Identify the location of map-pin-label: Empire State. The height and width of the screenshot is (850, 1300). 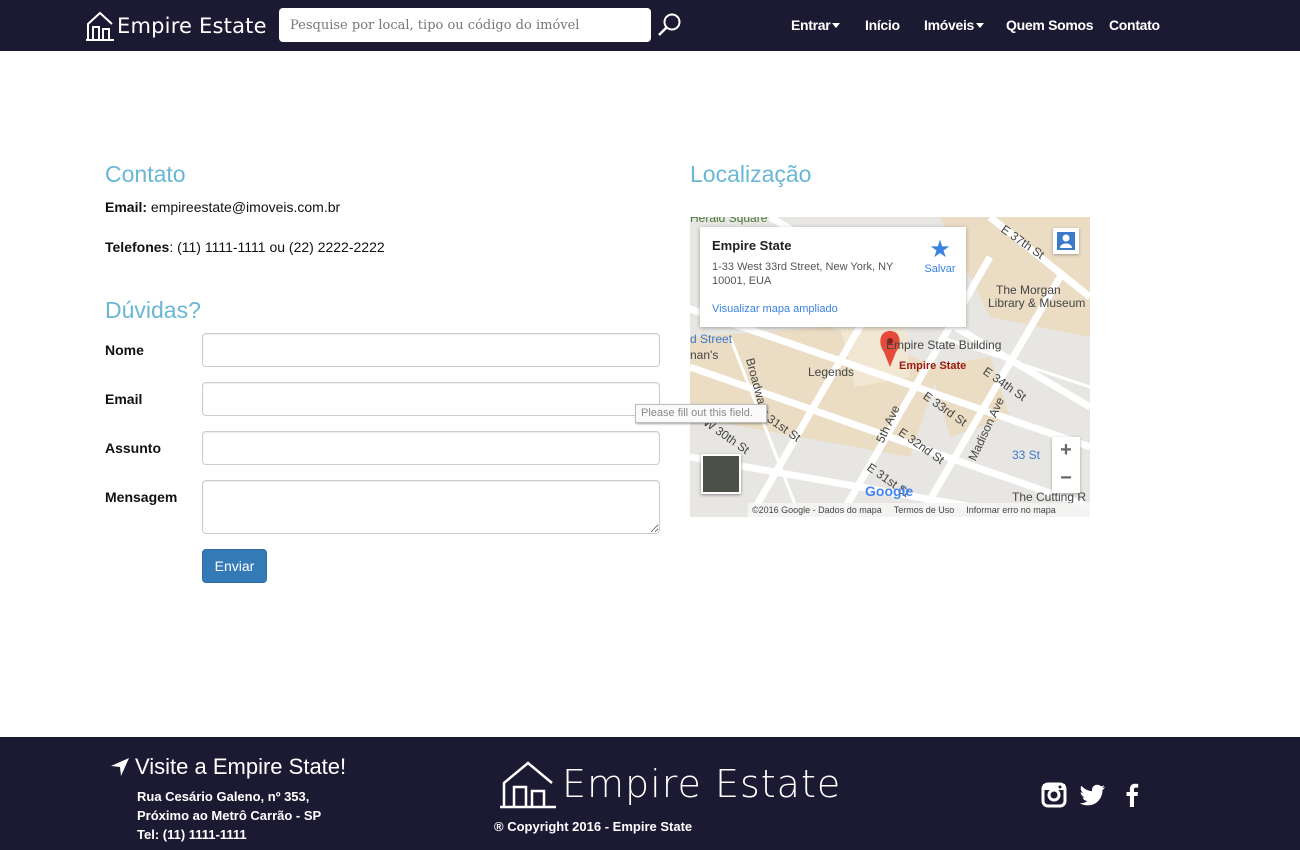
(933, 366).